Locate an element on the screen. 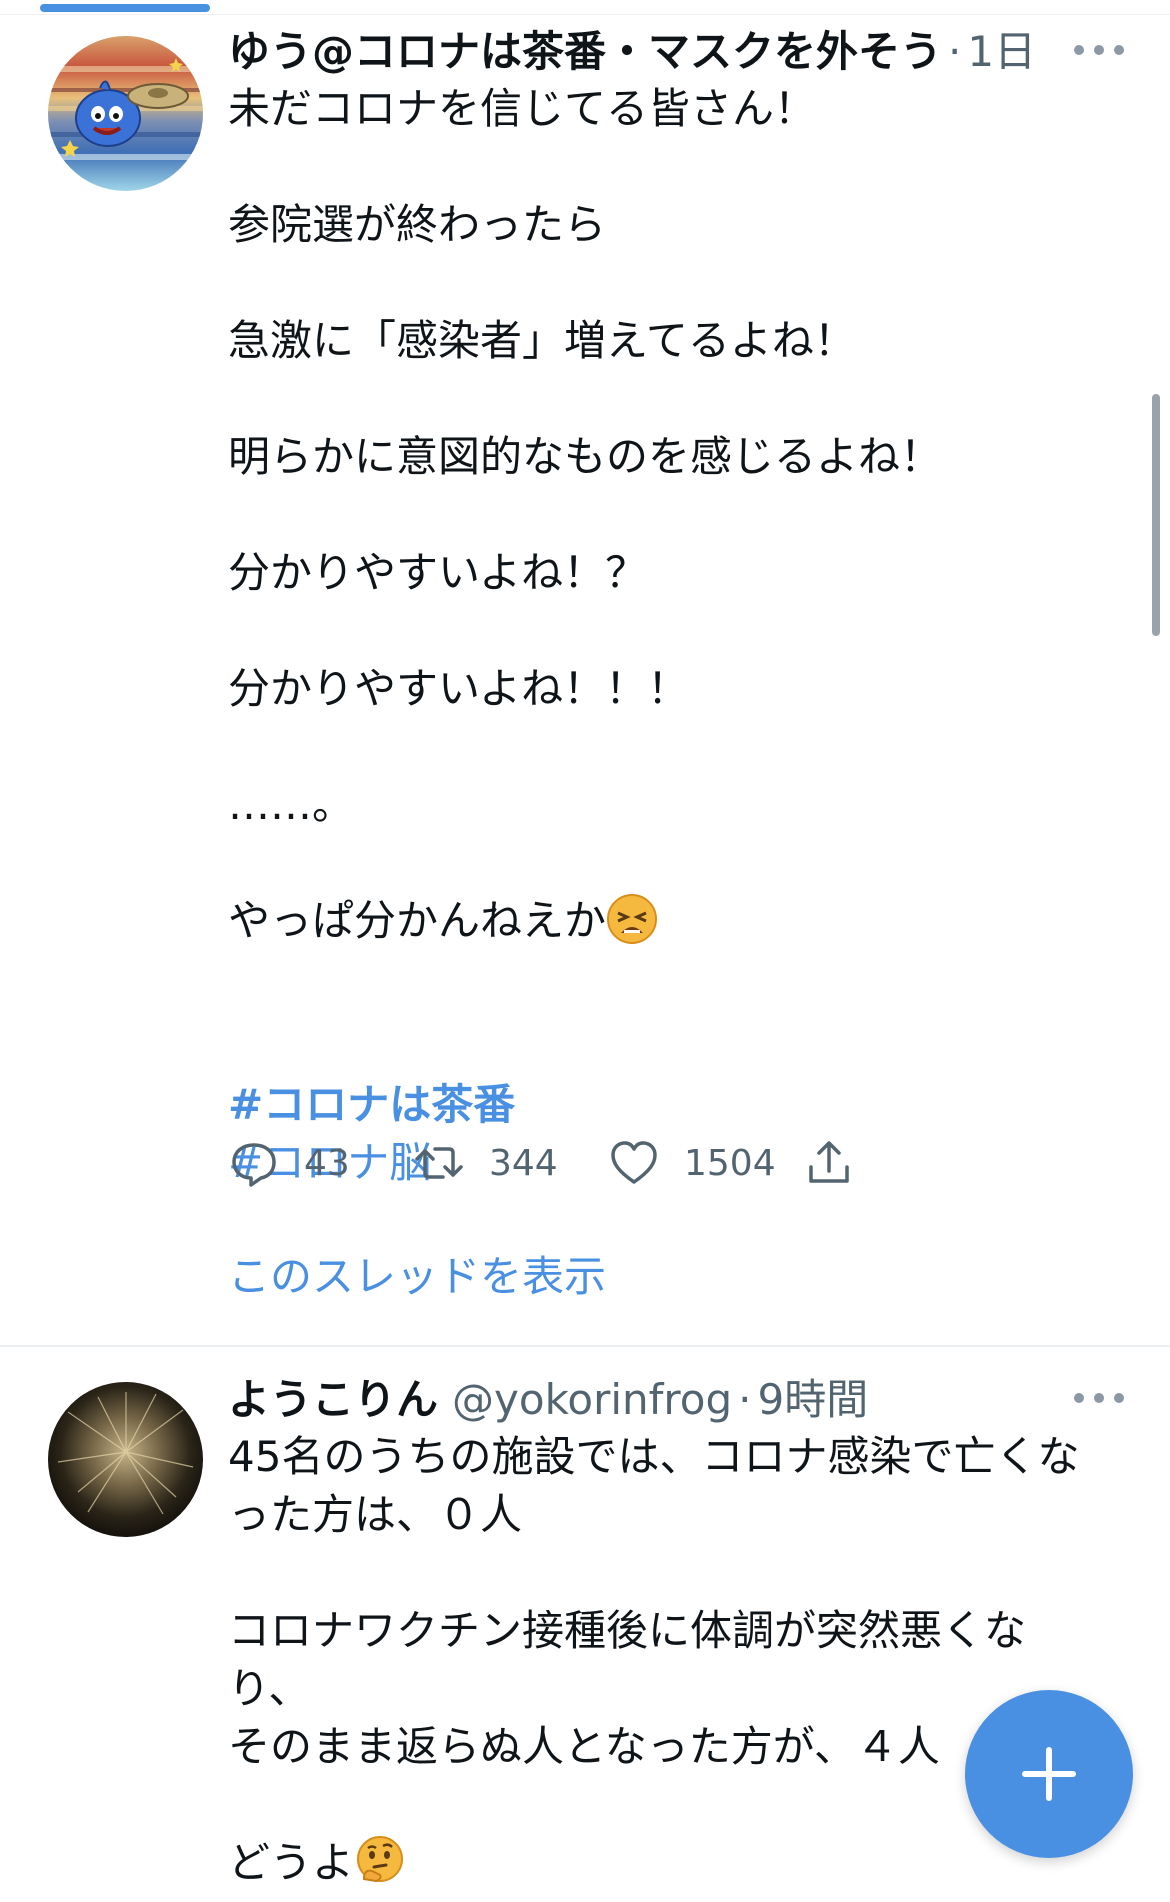  like-icon is located at coordinates (634, 1162).